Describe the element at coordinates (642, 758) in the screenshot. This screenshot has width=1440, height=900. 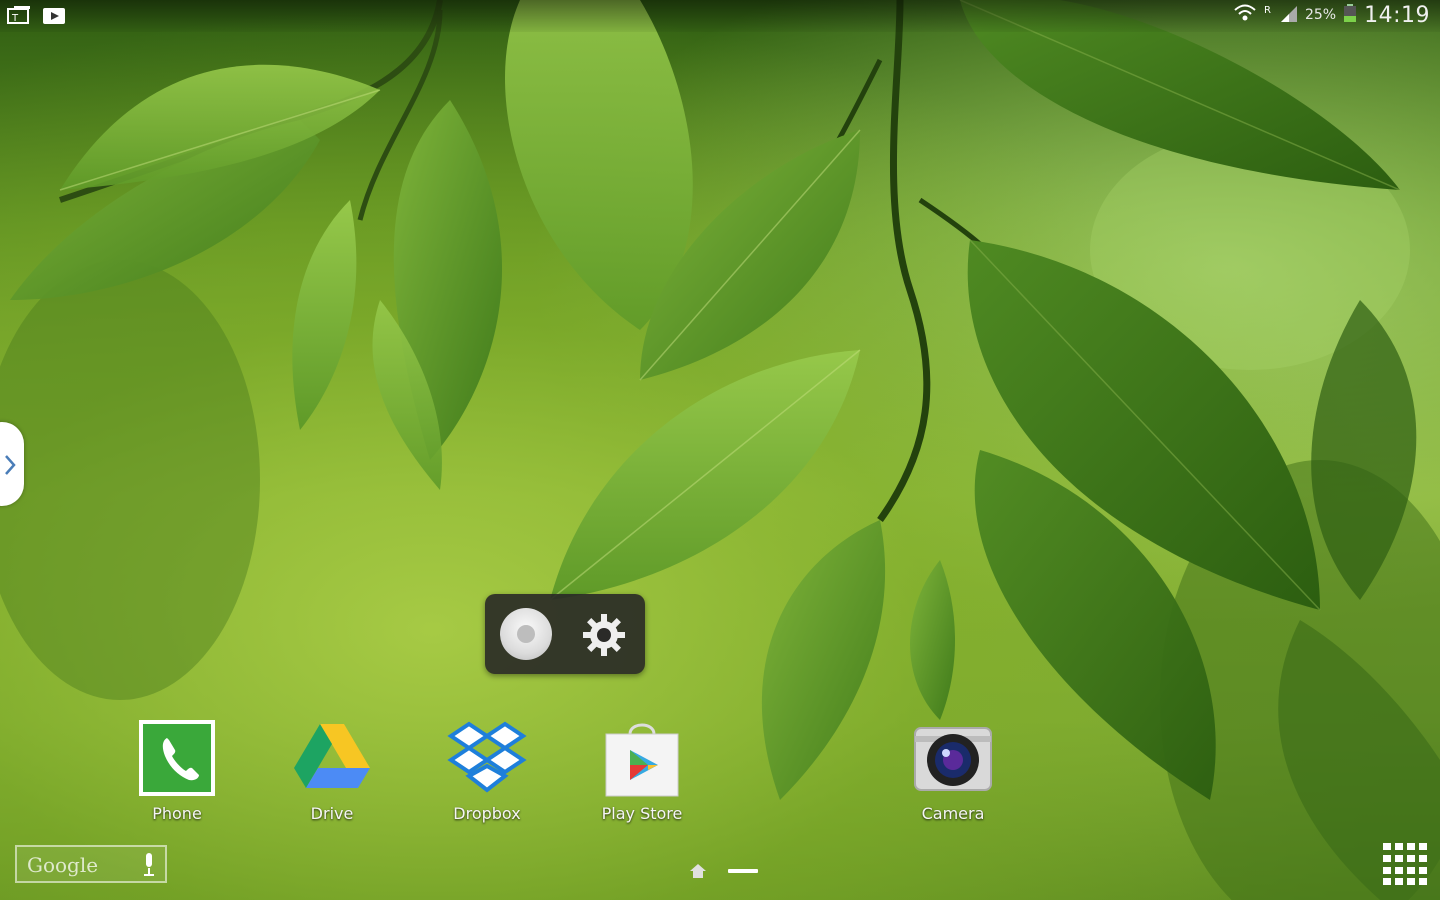
I see `play-store-icon` at that location.